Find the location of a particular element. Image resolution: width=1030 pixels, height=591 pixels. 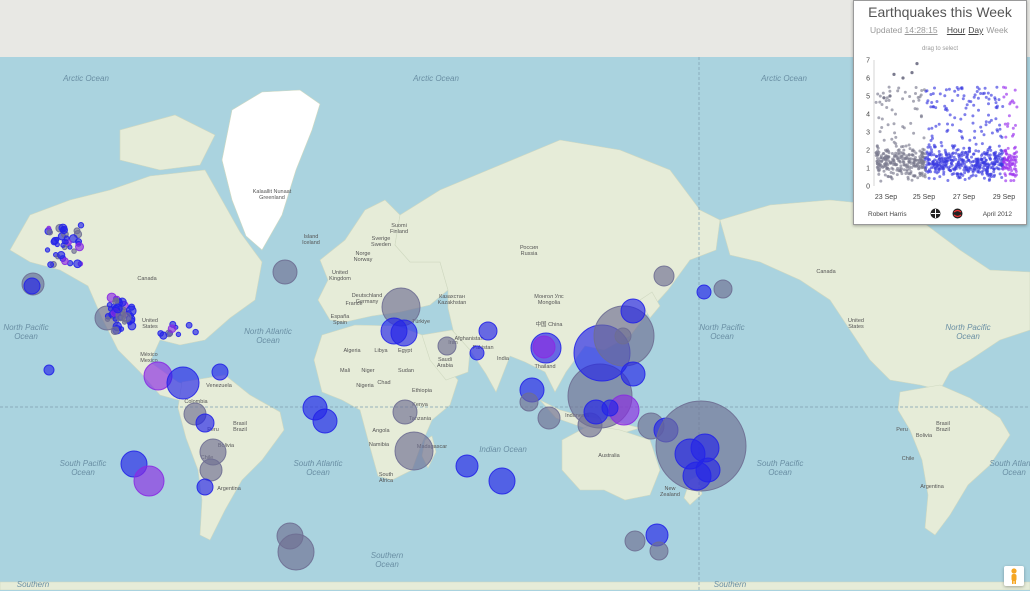

pegman-icon is located at coordinates (1014, 576).